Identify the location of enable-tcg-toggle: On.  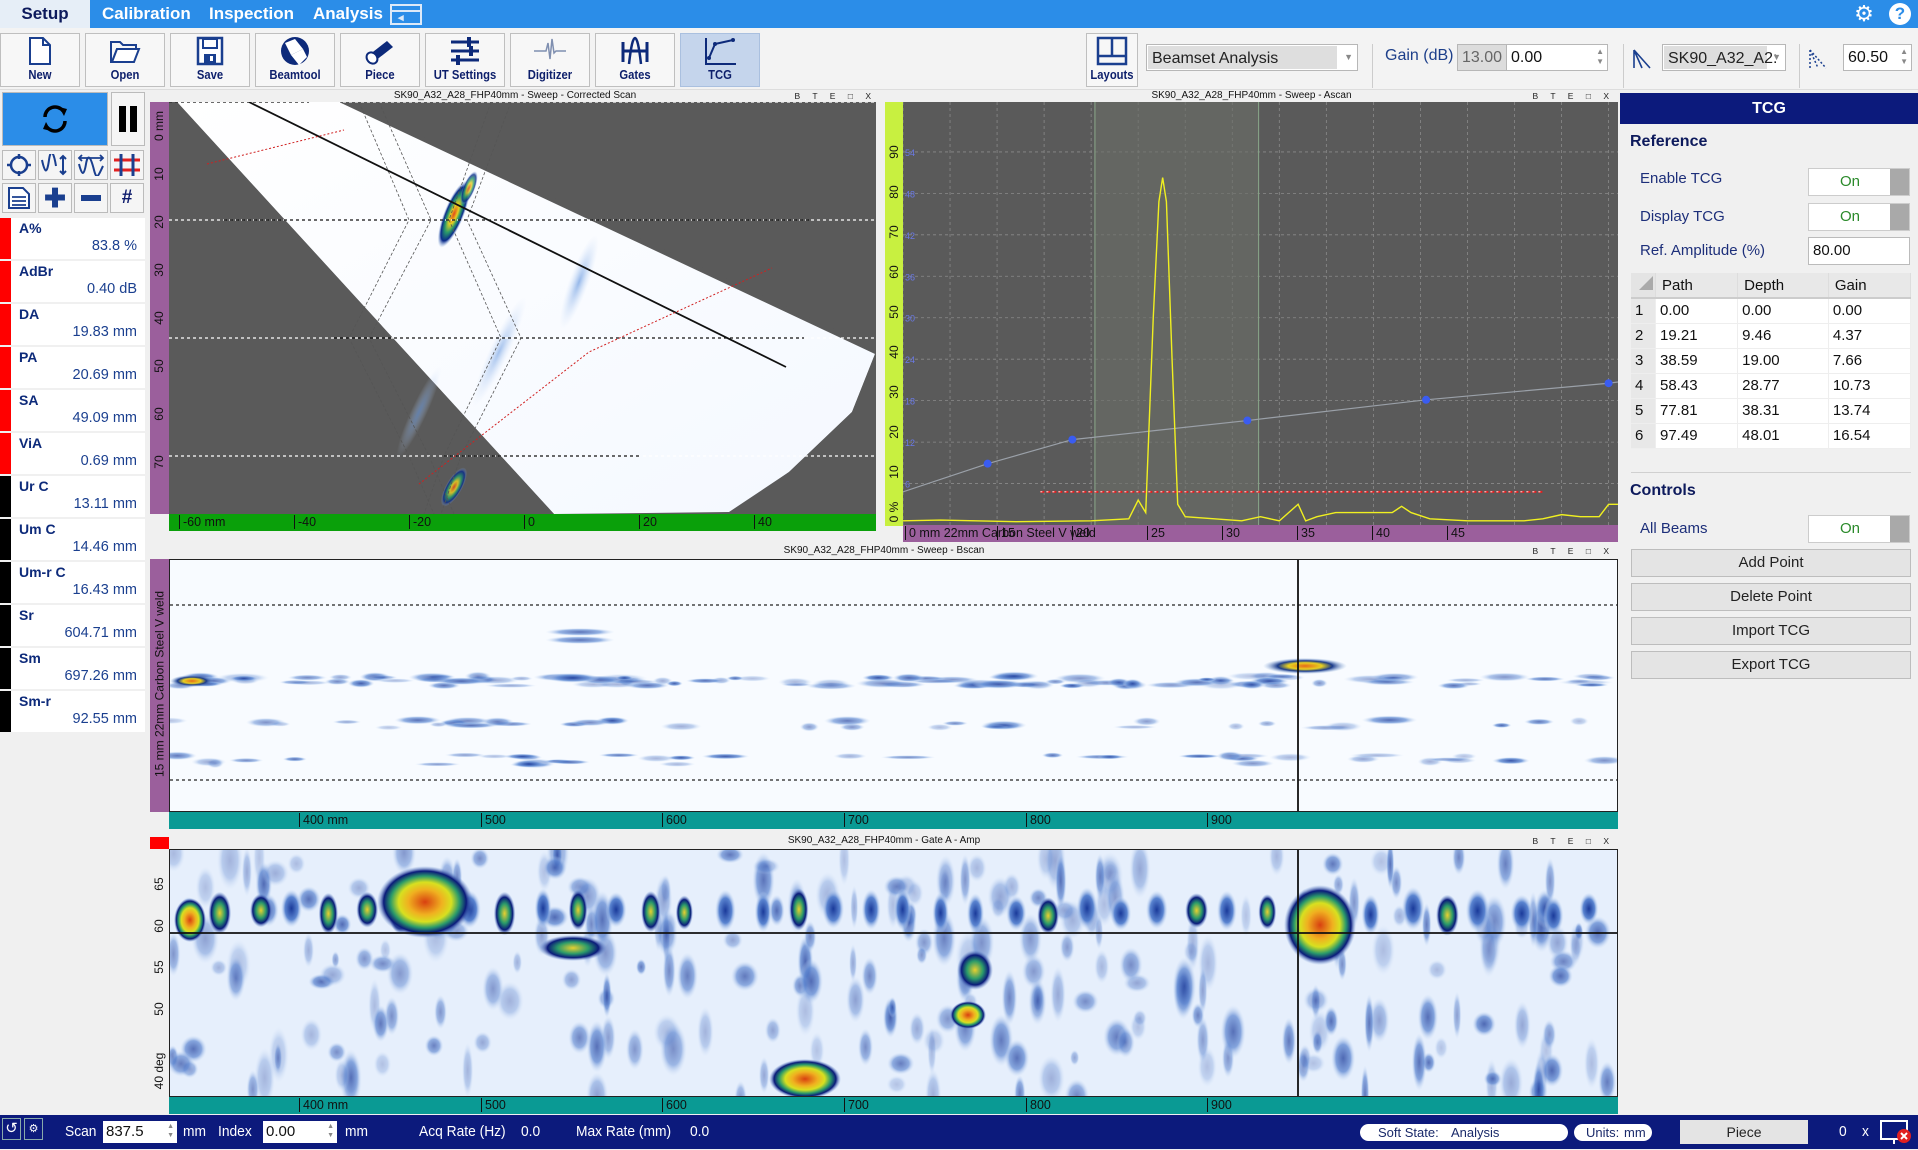
(1859, 182).